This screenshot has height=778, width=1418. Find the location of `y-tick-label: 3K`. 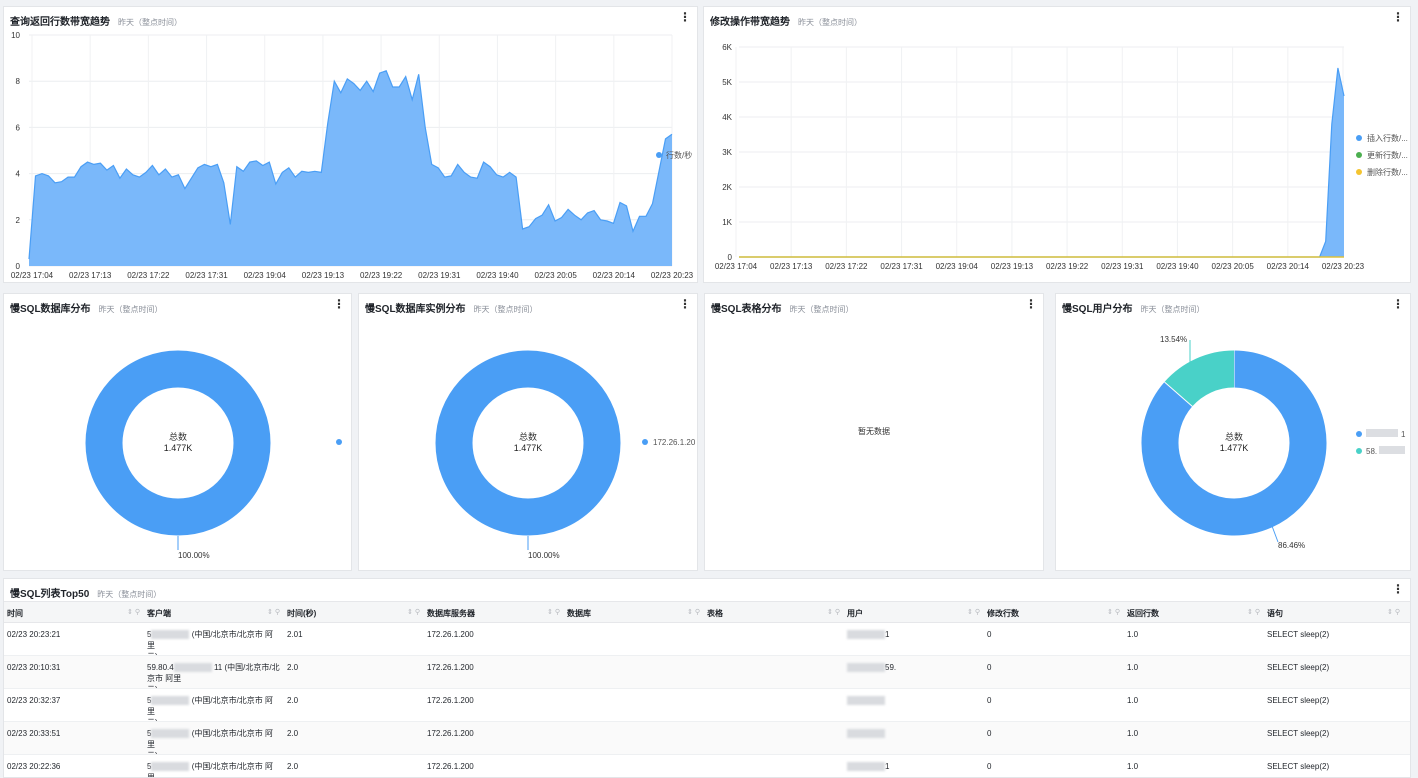

y-tick-label: 3K is located at coordinates (727, 152).